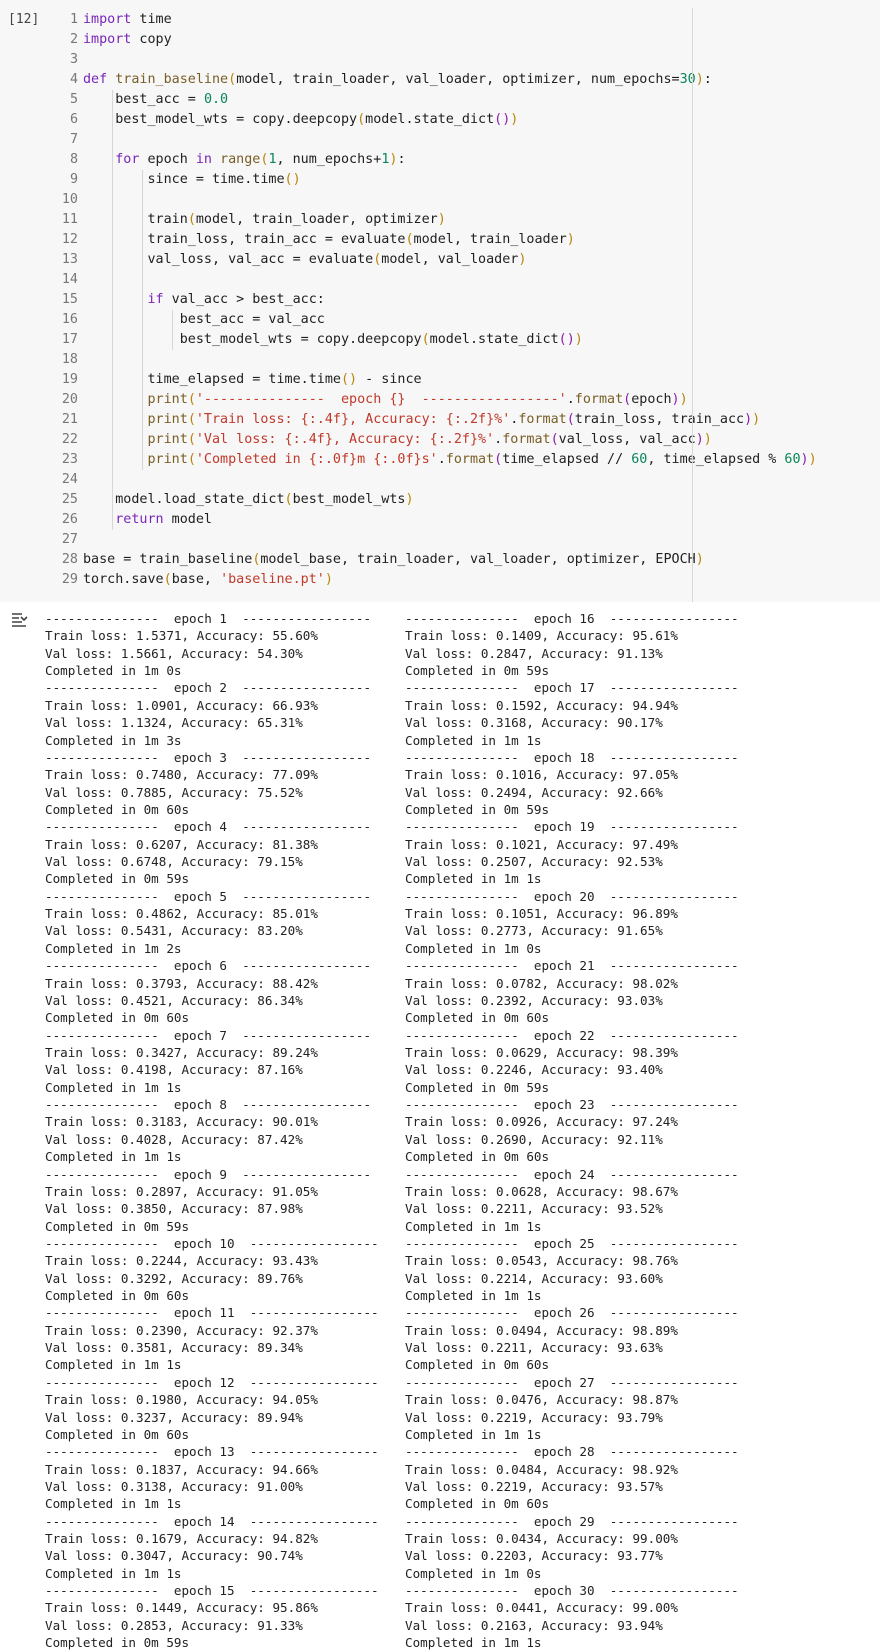 The image size is (884, 1652). I want to click on train-result-line: Train loss: 0.1409, Accuracy: 95.61%, so click(541, 636).